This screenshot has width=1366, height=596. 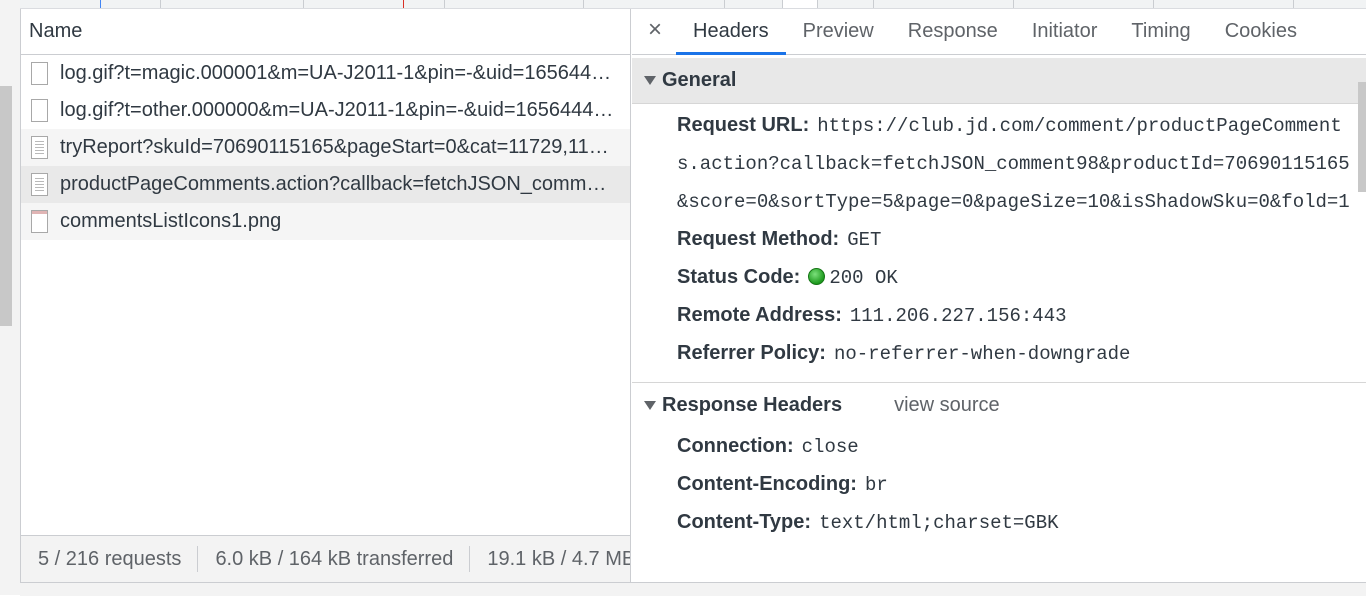 I want to click on general-section-title: General, so click(x=699, y=80).